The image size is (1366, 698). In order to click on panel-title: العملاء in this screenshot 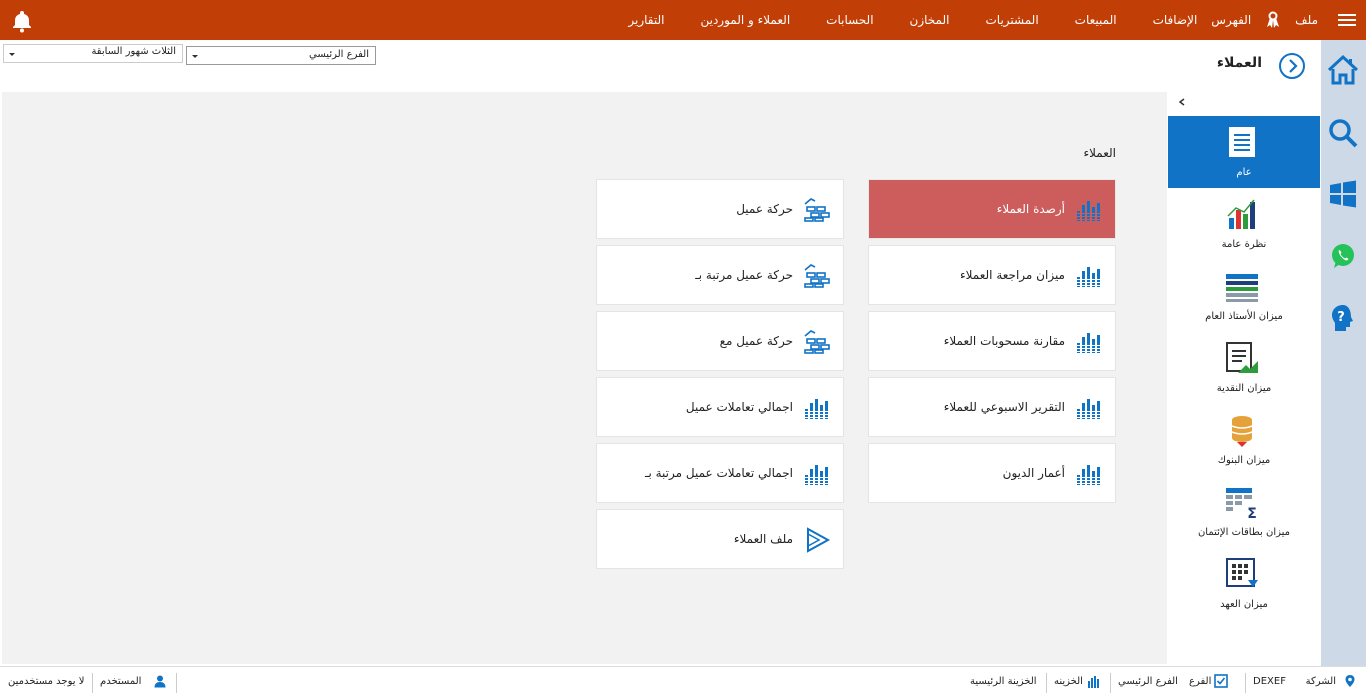, I will do `click(1239, 63)`.